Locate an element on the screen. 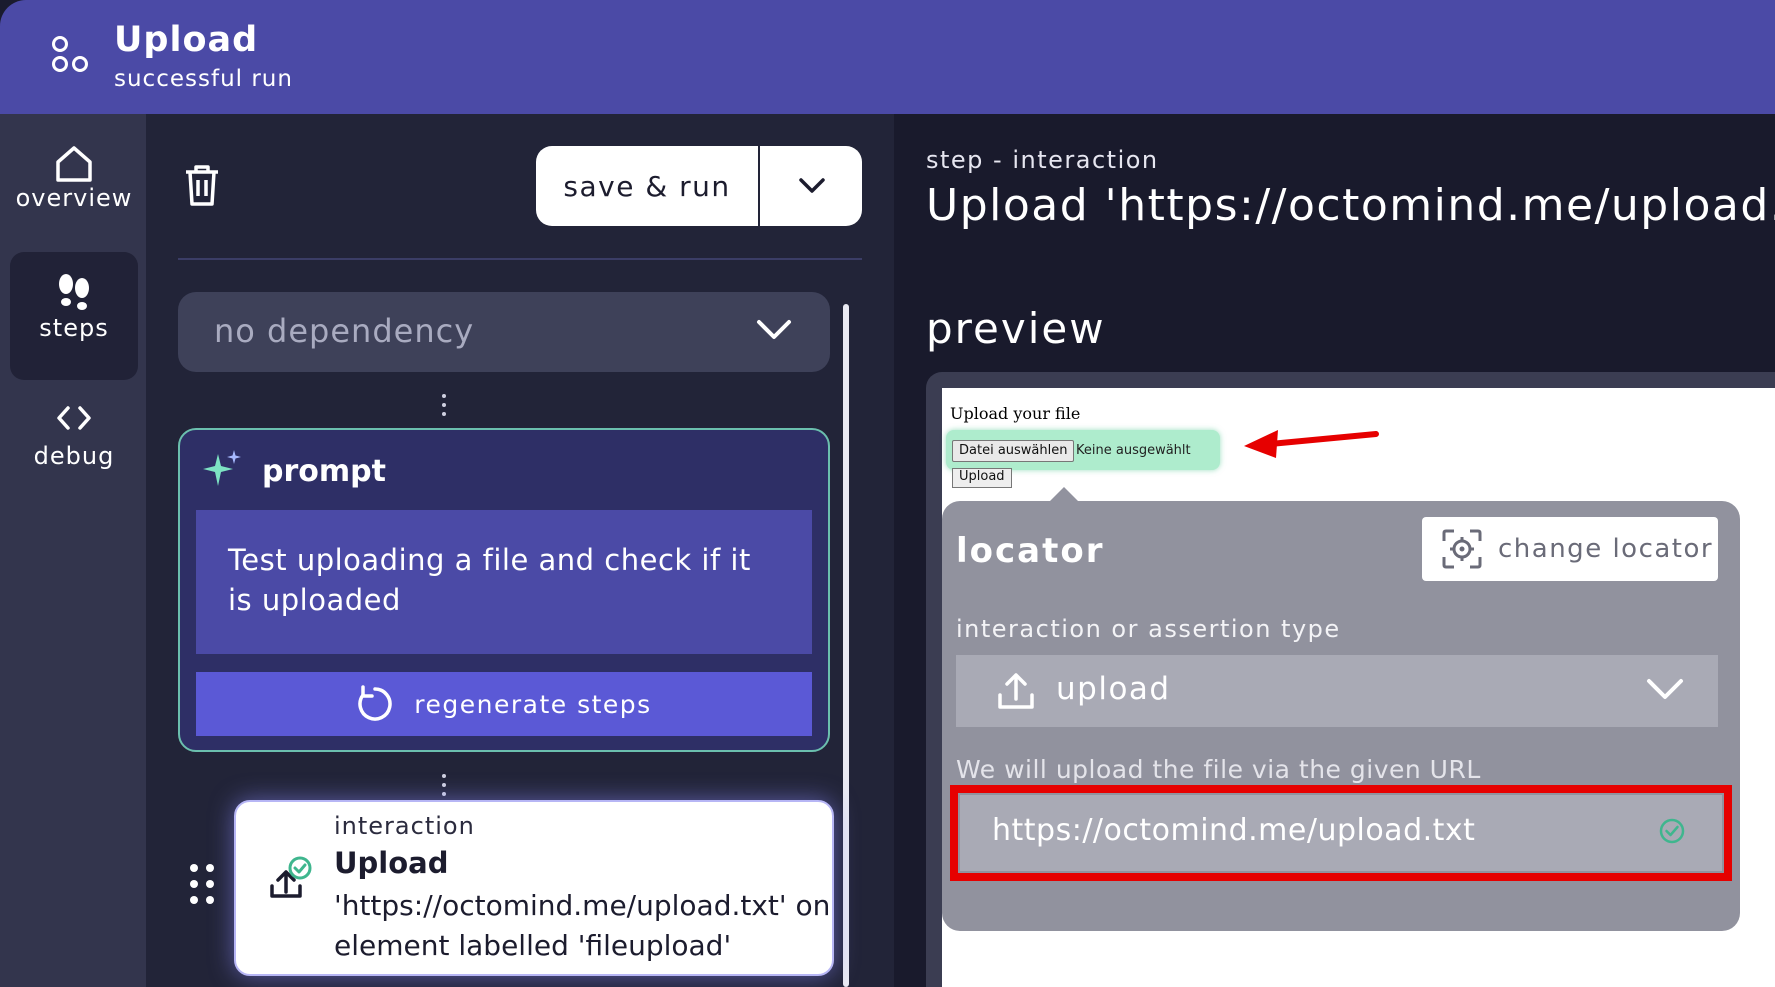  regenerate-steps-button: regenerate steps is located at coordinates (504, 704).